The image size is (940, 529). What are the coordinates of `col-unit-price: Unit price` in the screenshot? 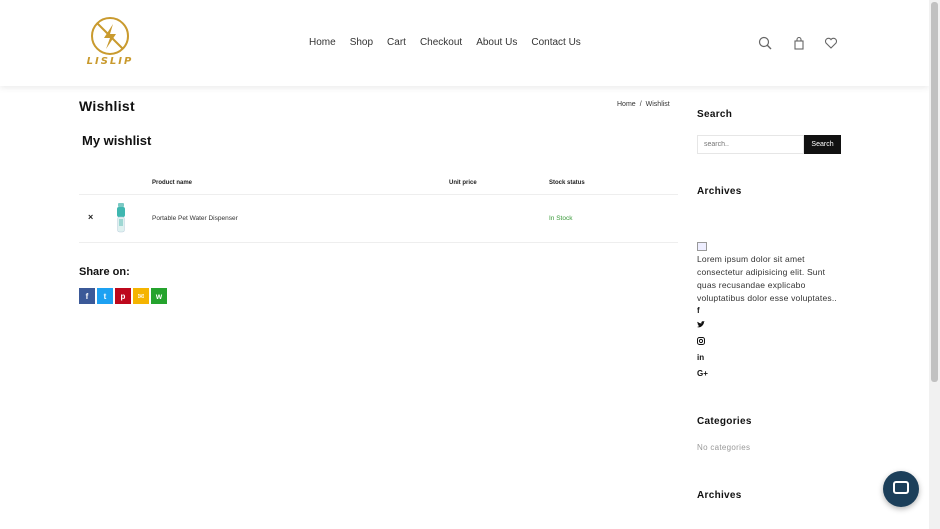 It's located at (463, 183).